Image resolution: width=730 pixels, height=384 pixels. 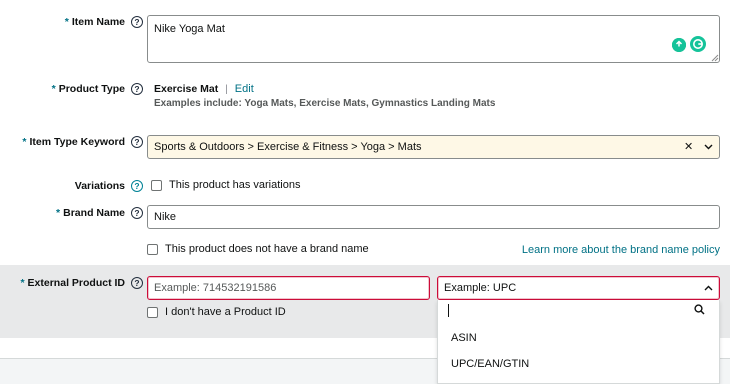 I want to click on grammar-suggestion-icon, so click(x=679, y=45).